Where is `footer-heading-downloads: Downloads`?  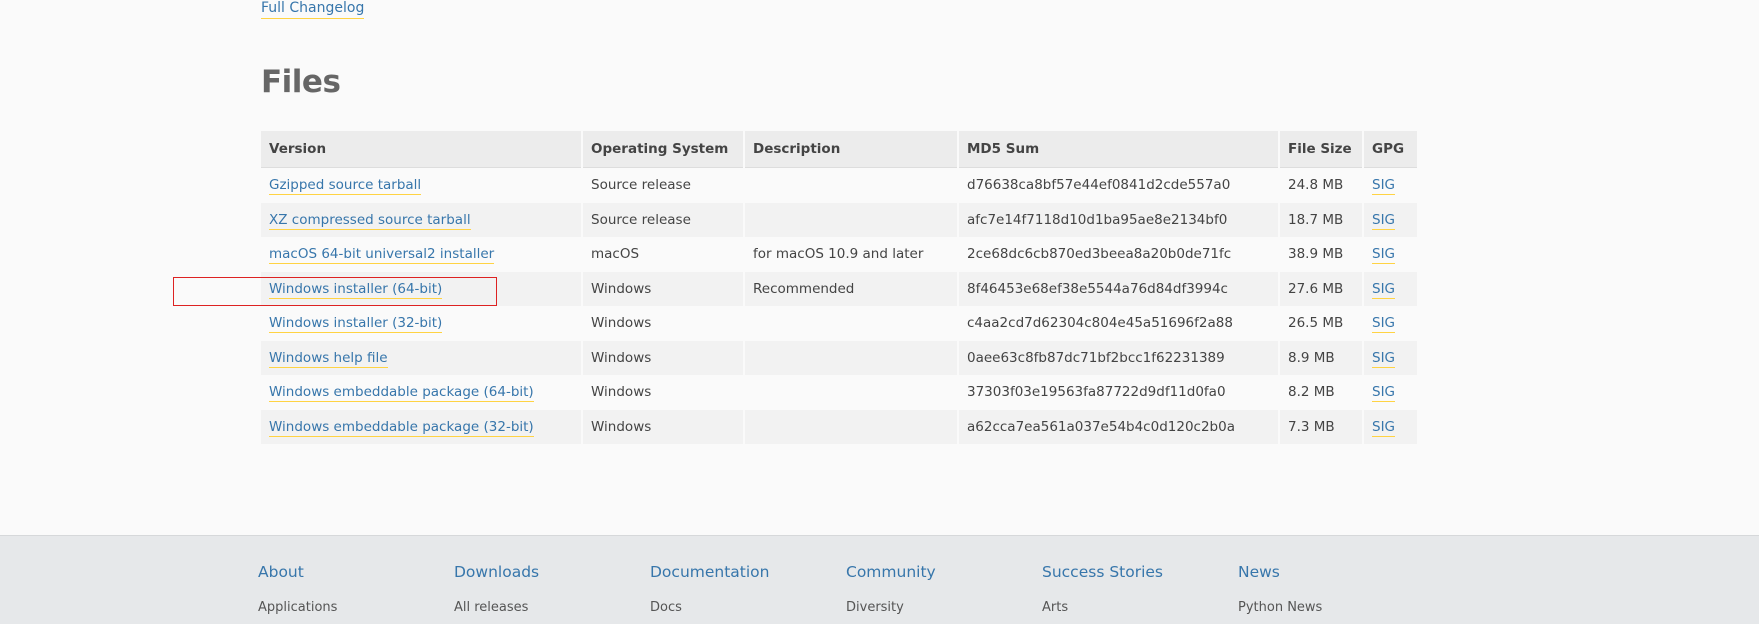
footer-heading-downloads: Downloads is located at coordinates (496, 572).